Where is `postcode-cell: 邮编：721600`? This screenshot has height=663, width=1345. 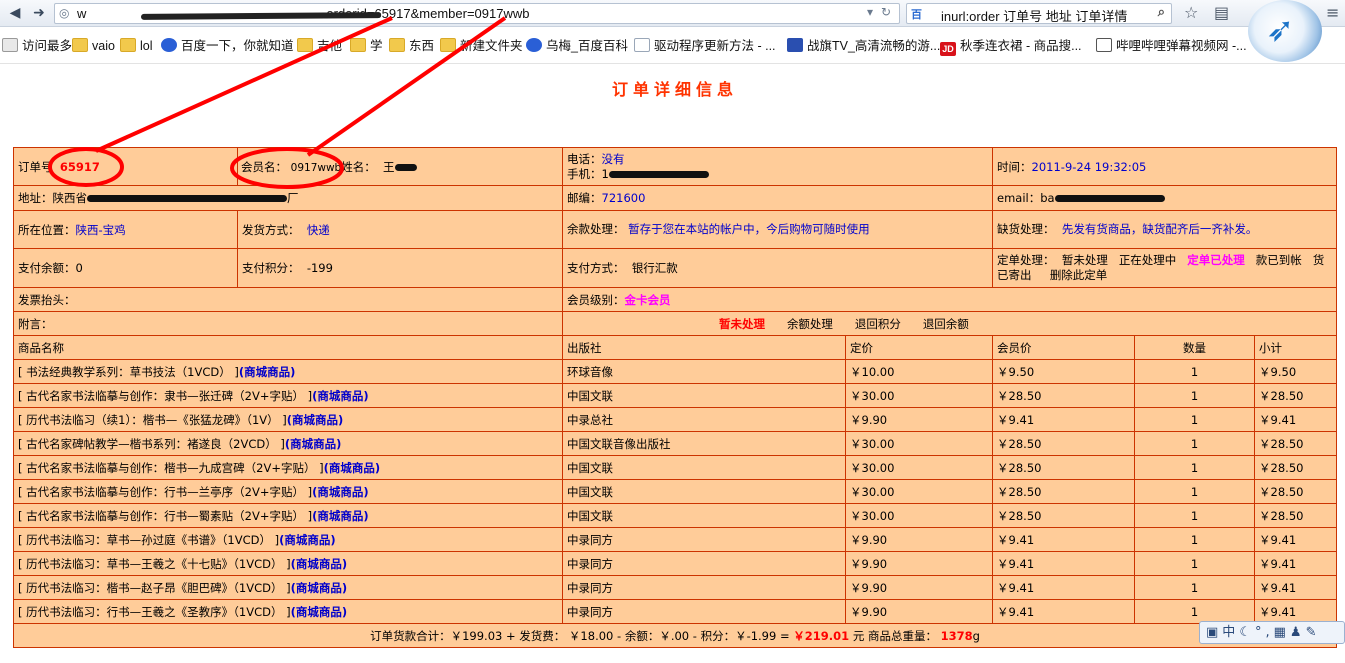 postcode-cell: 邮编：721600 is located at coordinates (777, 198).